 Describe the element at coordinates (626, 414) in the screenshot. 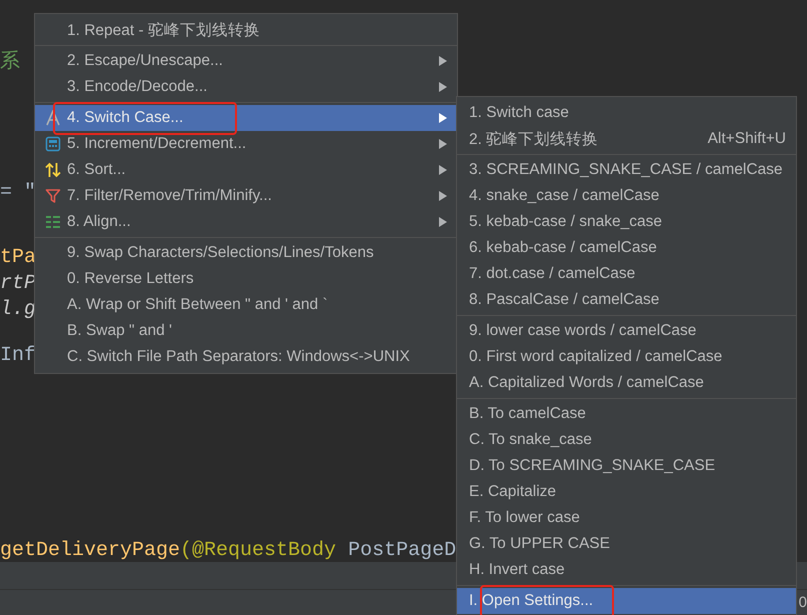

I see `menu-item: B. To camelCase` at that location.